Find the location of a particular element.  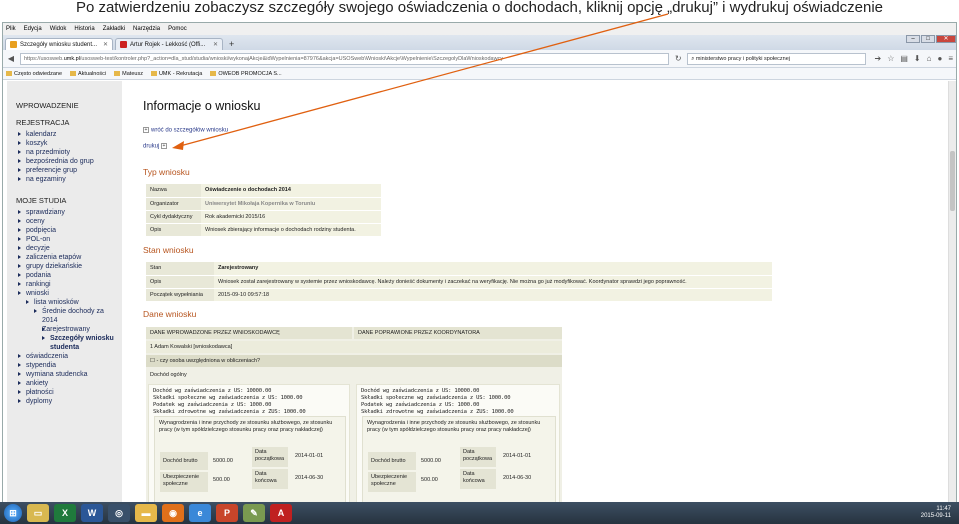

new-tab-button: + is located at coordinates (231, 44).